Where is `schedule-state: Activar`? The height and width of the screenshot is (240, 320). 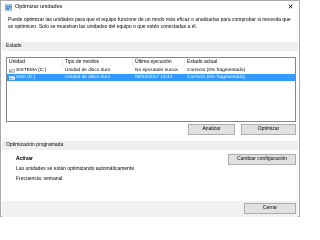 schedule-state: Activar is located at coordinates (24, 159).